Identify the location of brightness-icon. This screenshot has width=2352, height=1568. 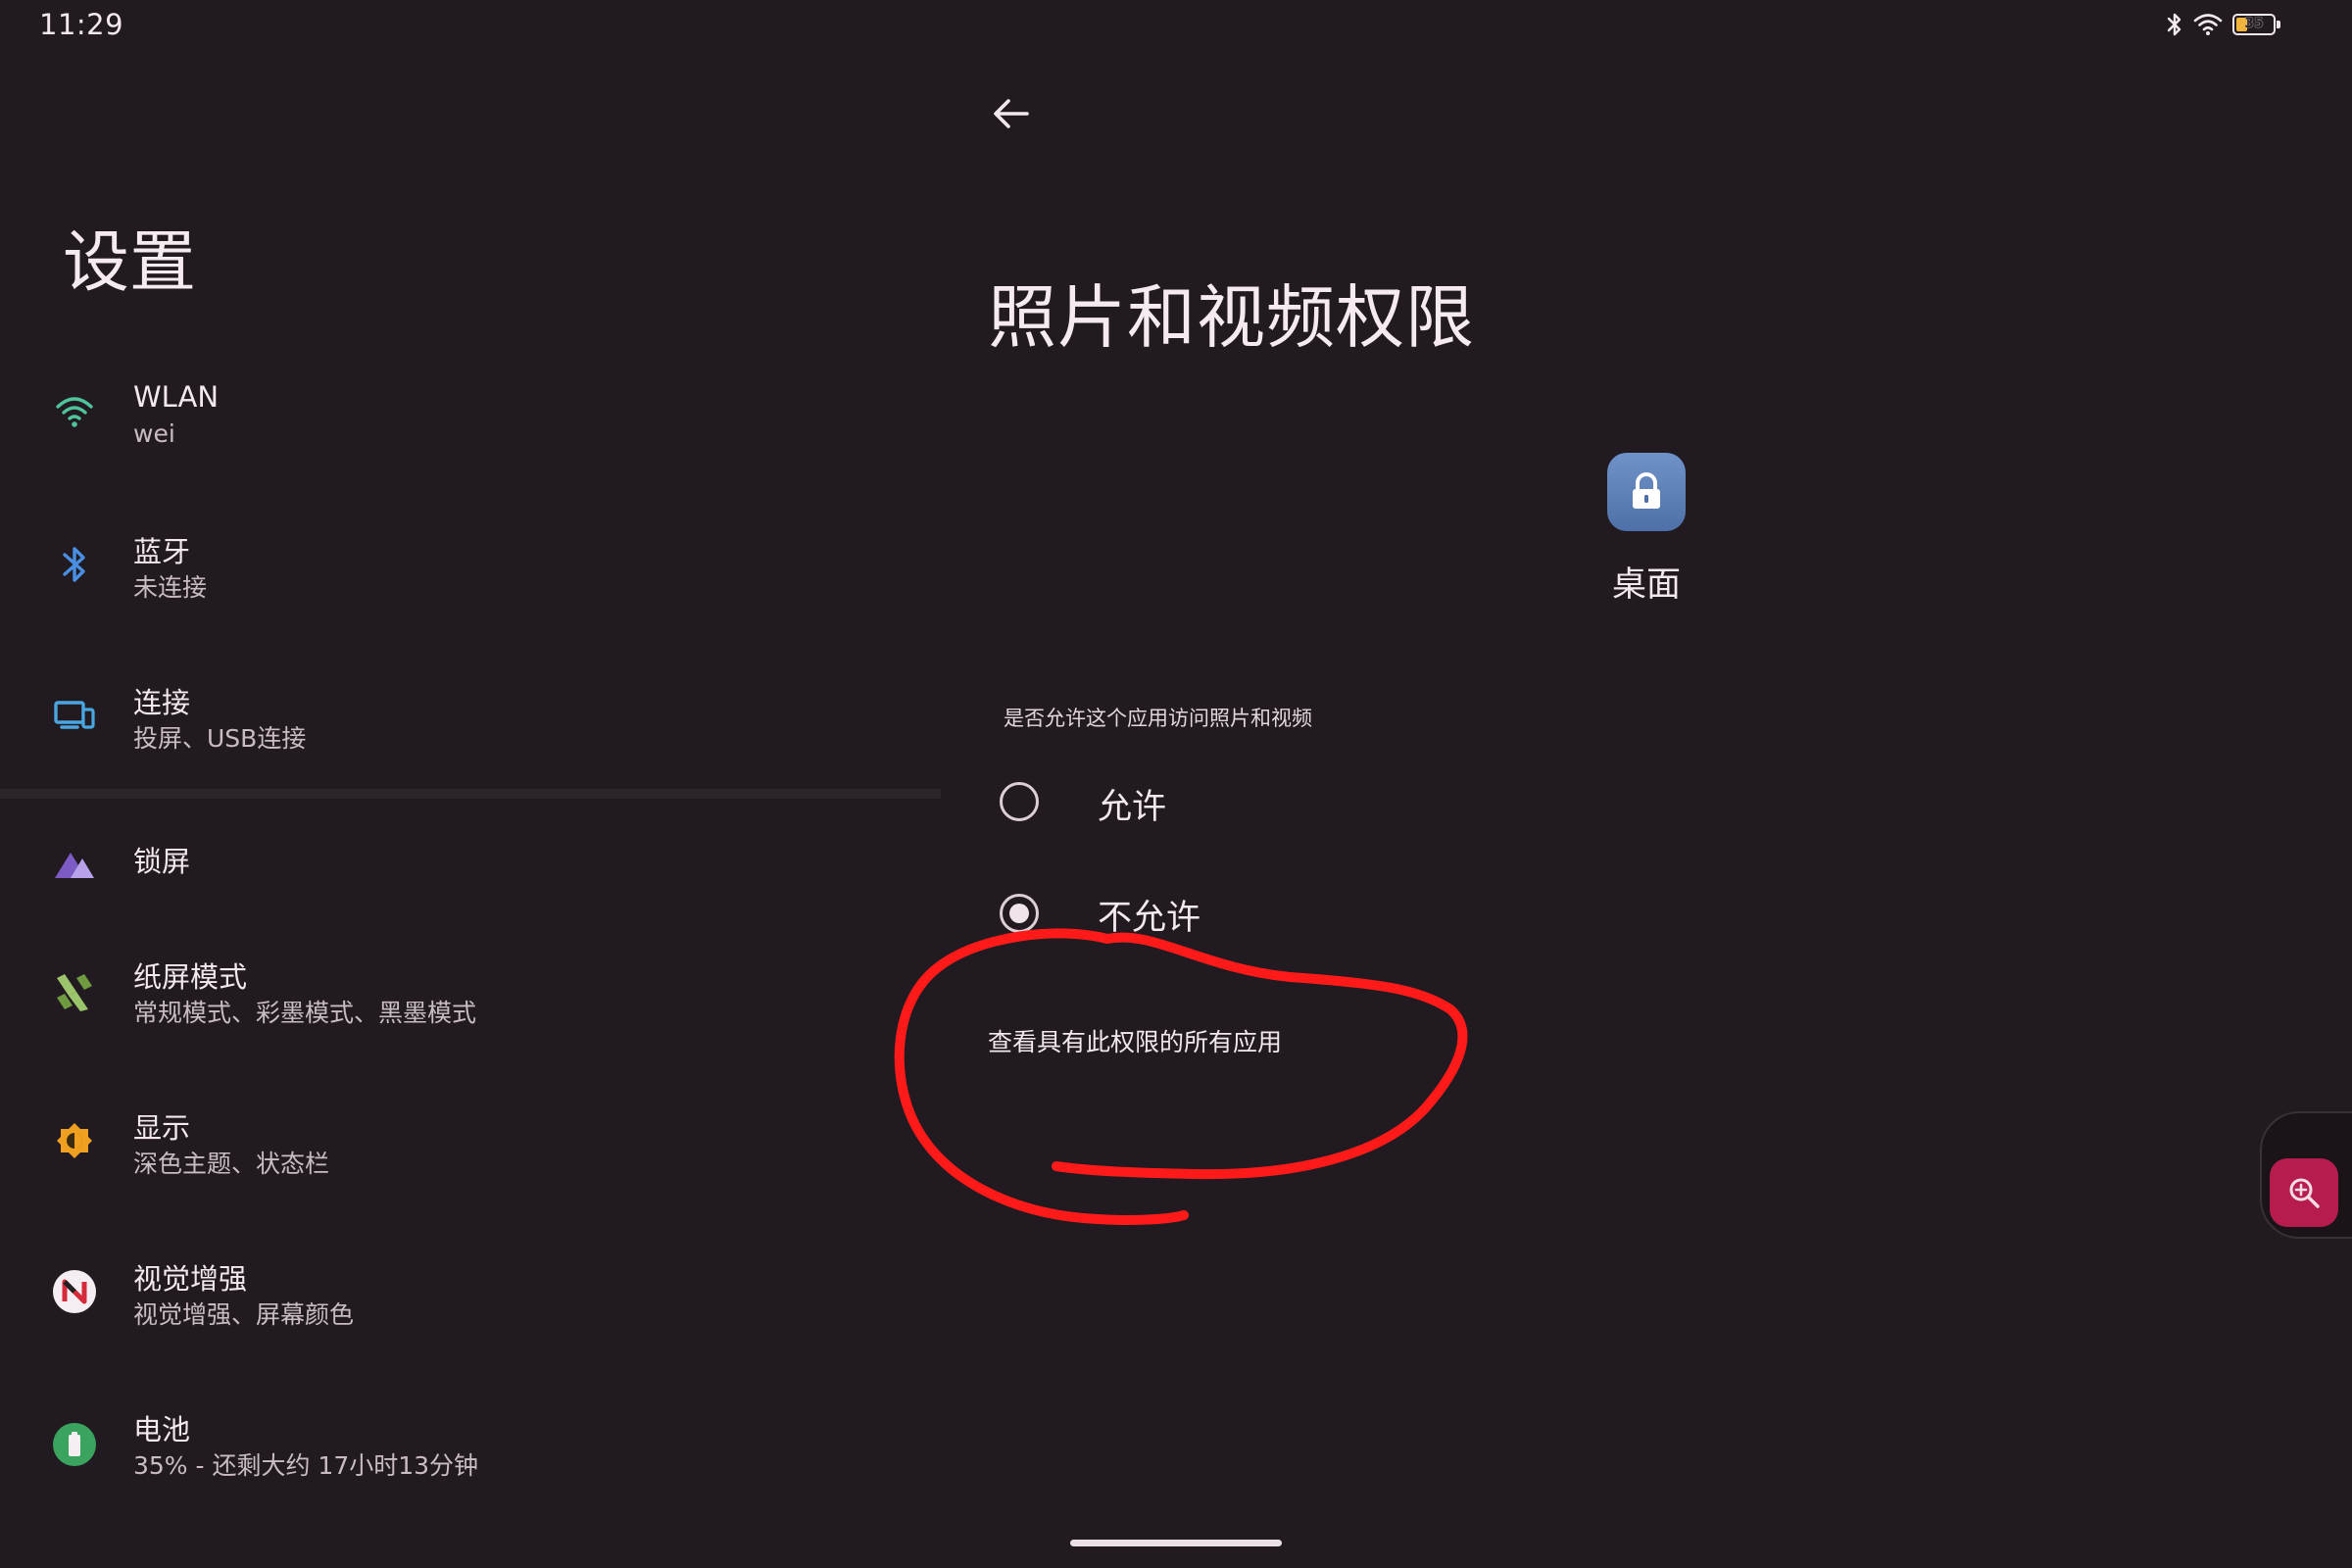
(74, 1140).